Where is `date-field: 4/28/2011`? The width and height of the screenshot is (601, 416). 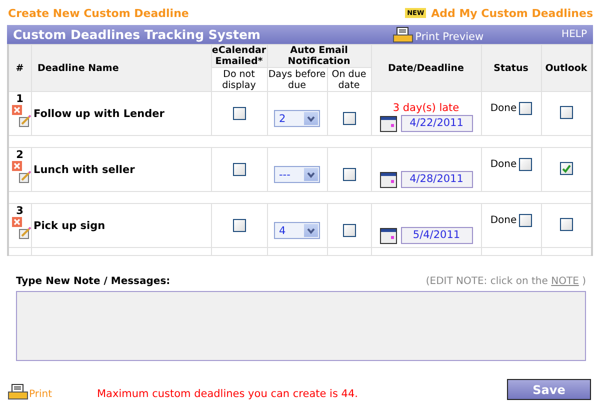
date-field: 4/28/2011 is located at coordinates (436, 179).